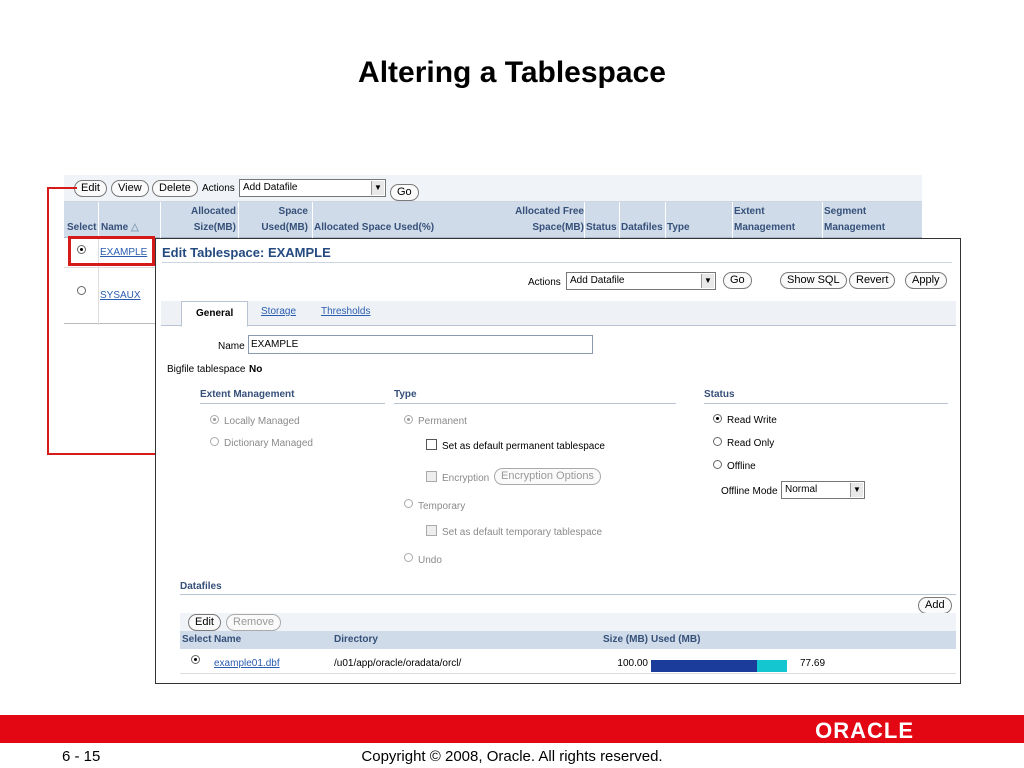  Describe the element at coordinates (704, 666) in the screenshot. I see `used-space-bar` at that location.